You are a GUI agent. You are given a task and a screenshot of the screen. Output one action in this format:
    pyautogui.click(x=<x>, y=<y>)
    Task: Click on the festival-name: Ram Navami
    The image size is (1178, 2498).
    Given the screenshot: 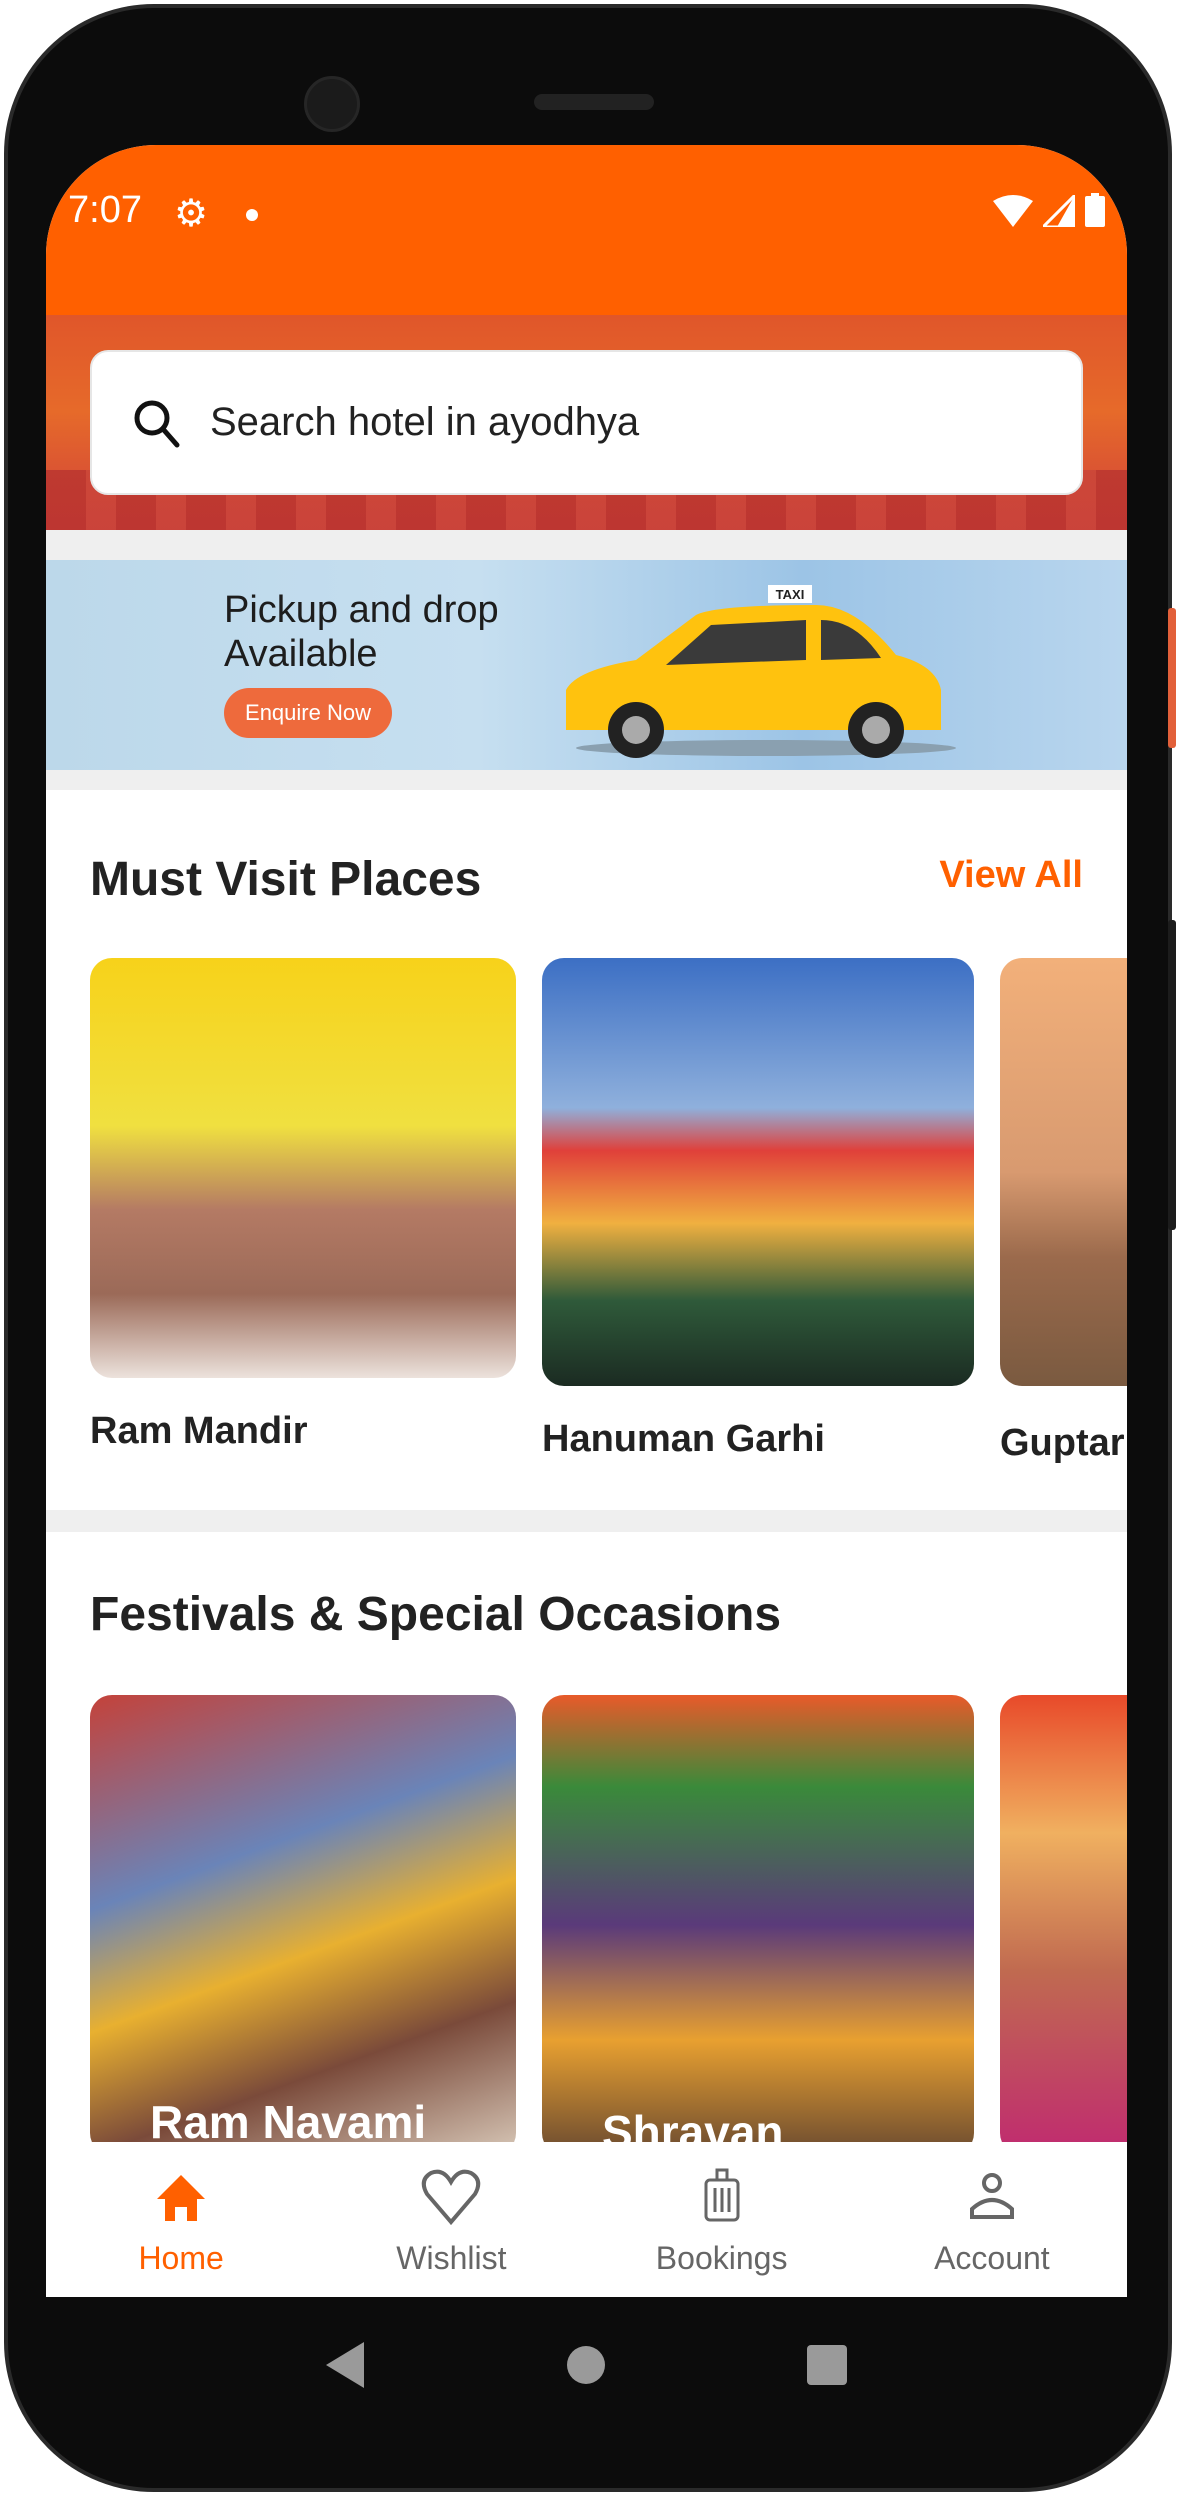 What is the action you would take?
    pyautogui.click(x=288, y=2122)
    